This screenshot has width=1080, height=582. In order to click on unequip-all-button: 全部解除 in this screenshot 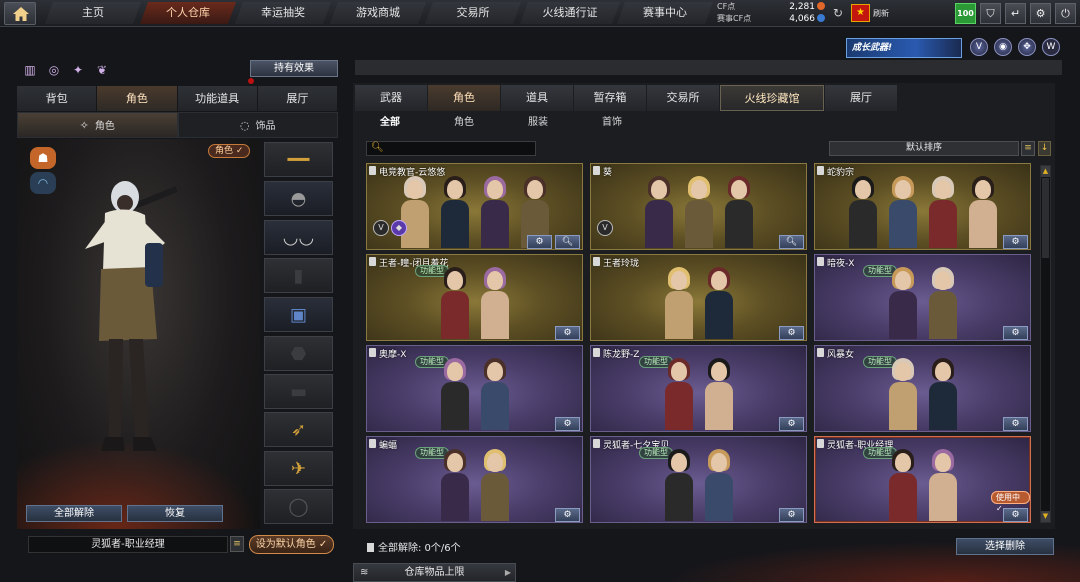, I will do `click(74, 513)`.